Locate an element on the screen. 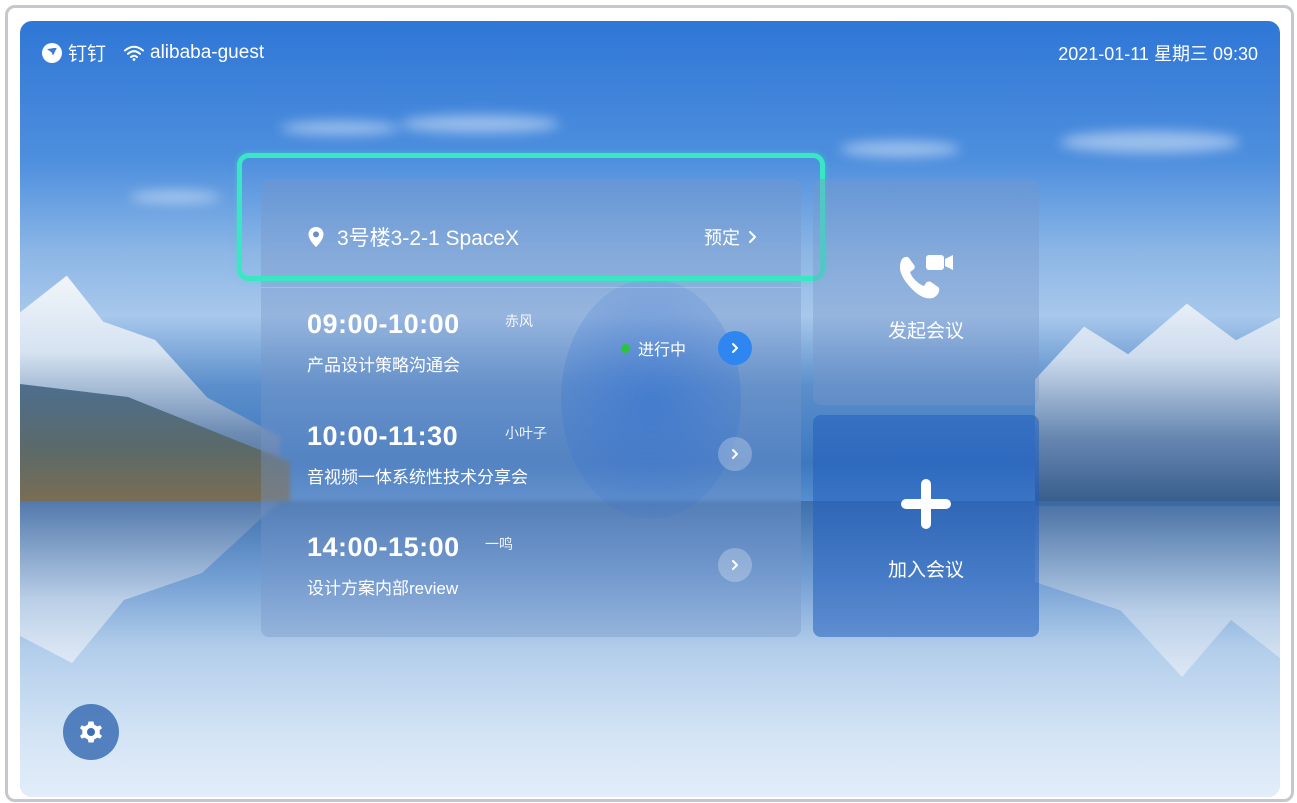 This screenshot has height=803, width=1297. meeting-host: 小叶子 is located at coordinates (526, 433).